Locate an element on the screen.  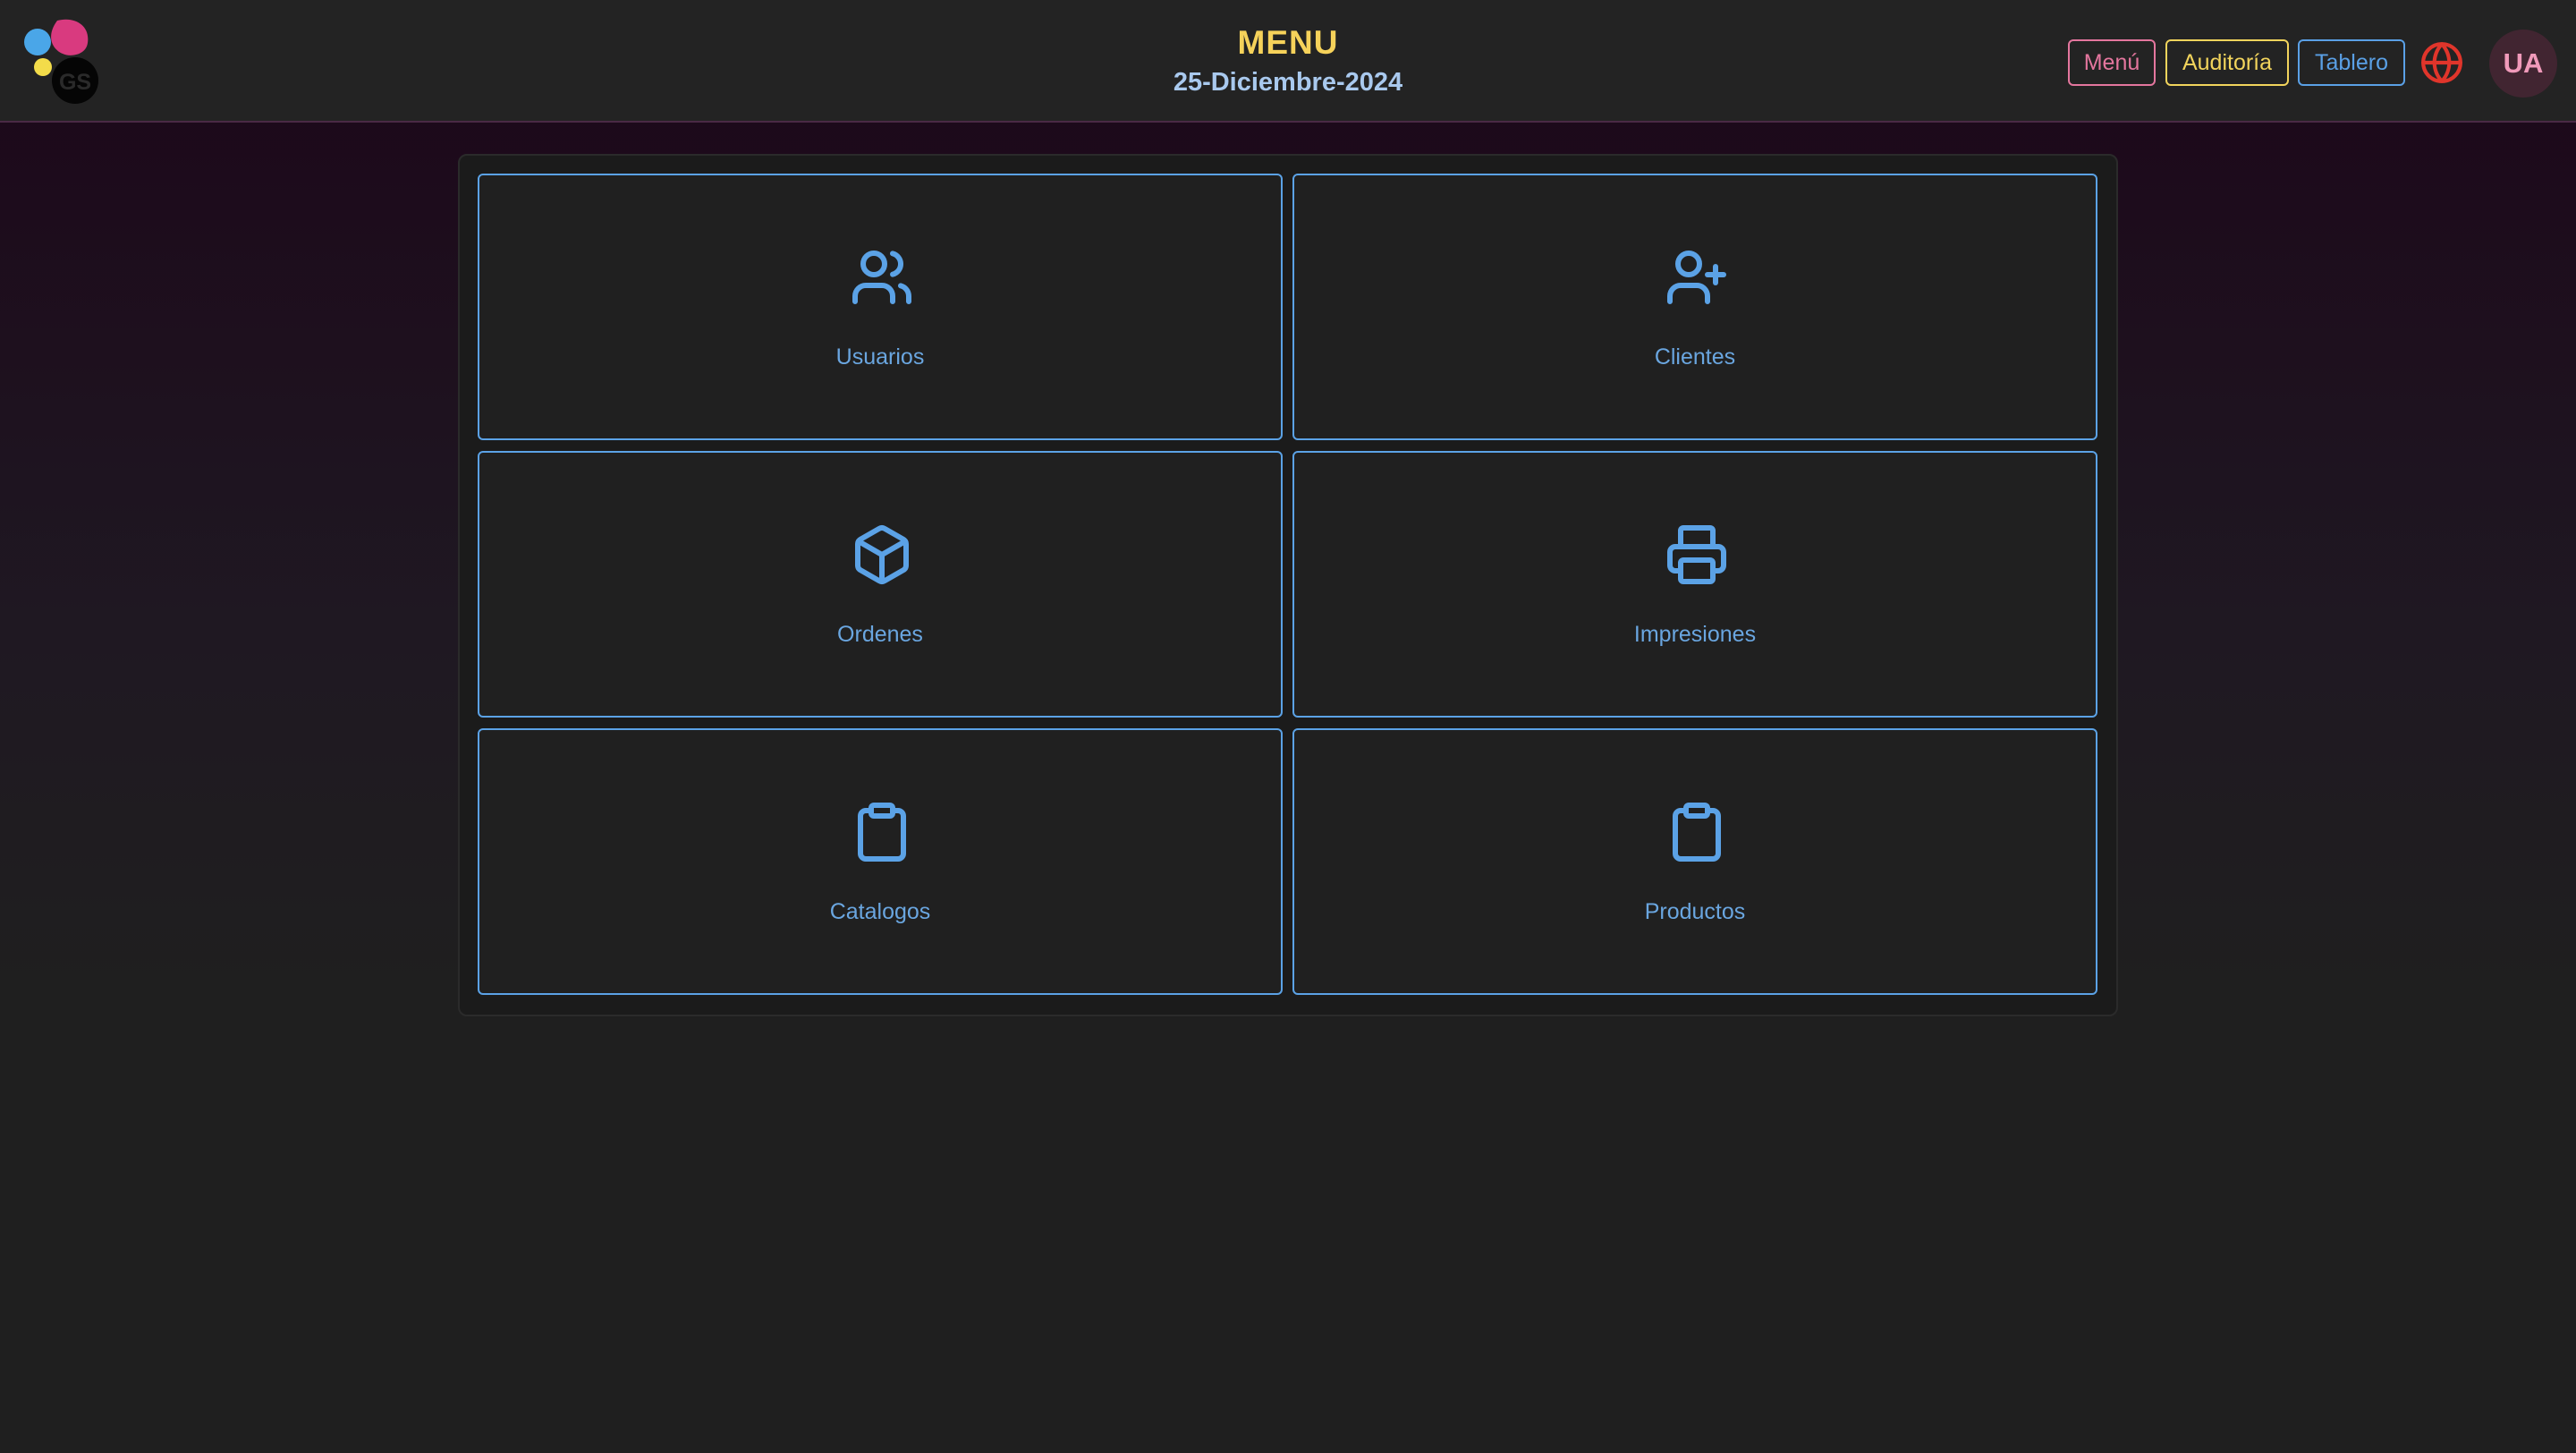
page-title: MENU is located at coordinates (1288, 42).